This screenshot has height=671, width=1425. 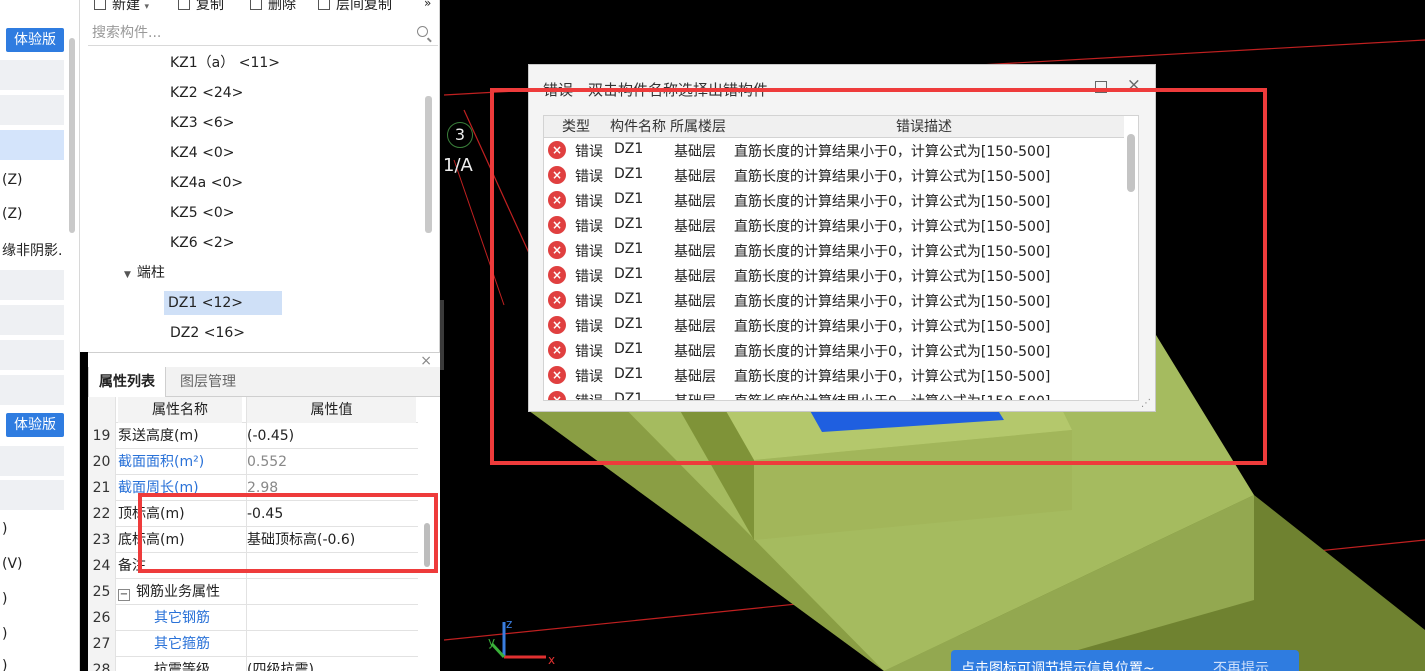 I want to click on hint-toast: 点击图标可调节提示信息位置~ 不再提示, so click(x=1125, y=660).